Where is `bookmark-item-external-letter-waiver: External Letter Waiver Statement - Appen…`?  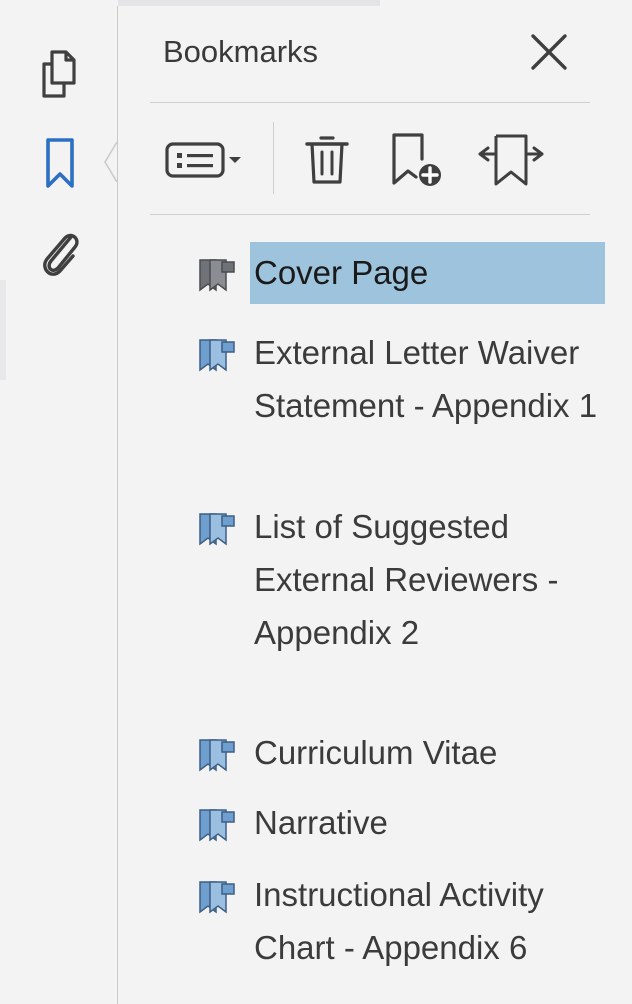
bookmark-item-external-letter-waiver: External Letter Waiver Statement - Appen… is located at coordinates (402, 401).